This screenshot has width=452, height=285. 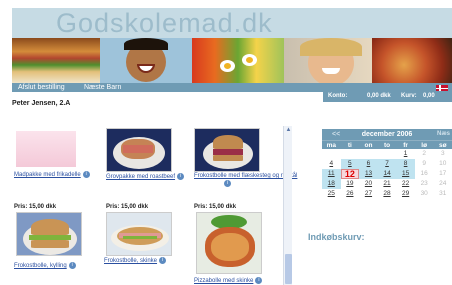 I want to click on calendar-prev-month: <<, so click(x=336, y=134).